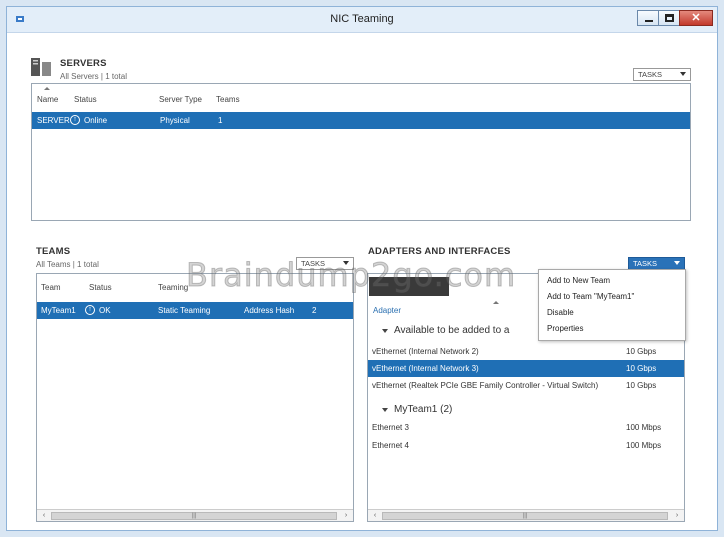 This screenshot has height=537, width=724. What do you see at coordinates (41, 67) in the screenshot?
I see `servers-icon` at bounding box center [41, 67].